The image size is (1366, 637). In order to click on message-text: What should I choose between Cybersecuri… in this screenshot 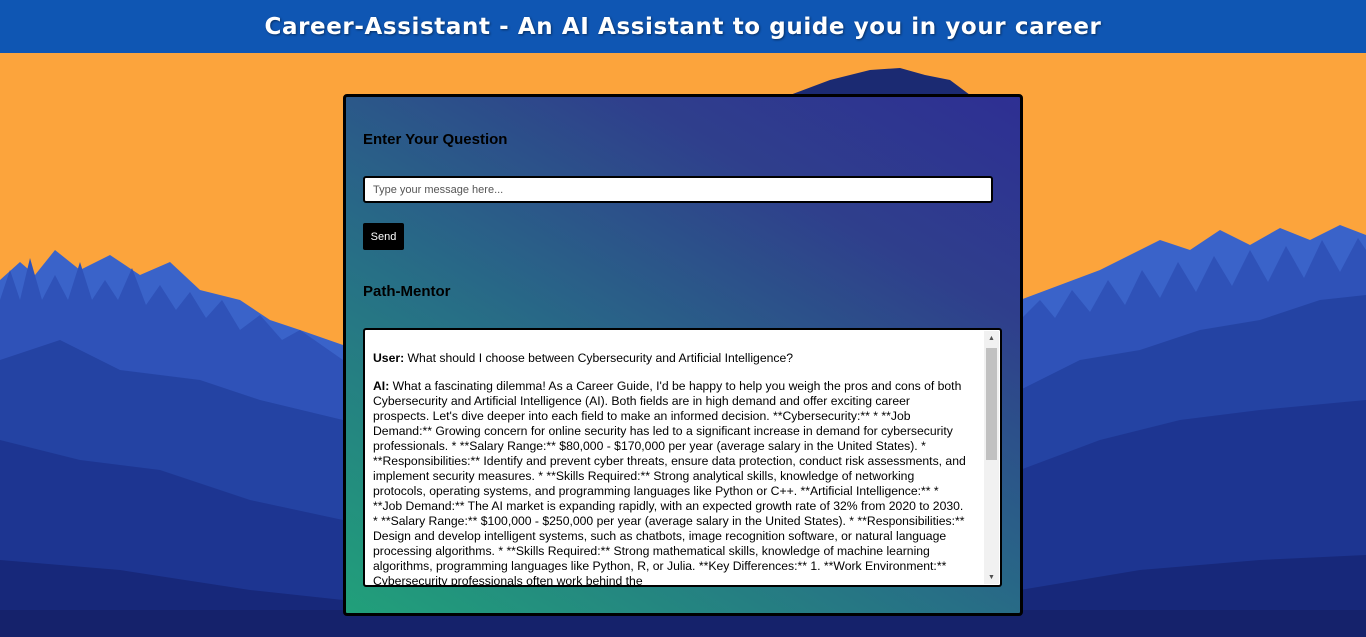, I will do `click(599, 358)`.